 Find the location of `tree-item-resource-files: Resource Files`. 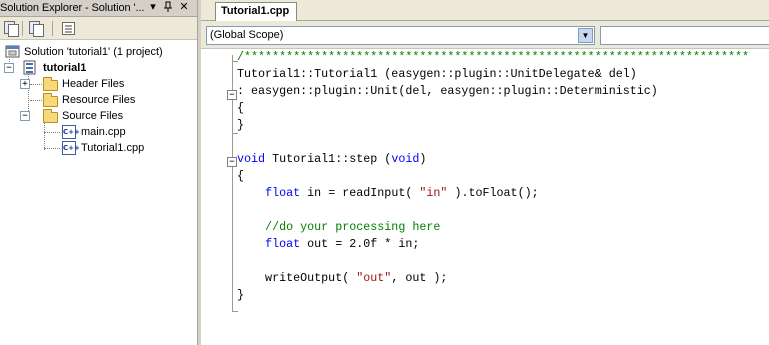

tree-item-resource-files: Resource Files is located at coordinates (98, 100).